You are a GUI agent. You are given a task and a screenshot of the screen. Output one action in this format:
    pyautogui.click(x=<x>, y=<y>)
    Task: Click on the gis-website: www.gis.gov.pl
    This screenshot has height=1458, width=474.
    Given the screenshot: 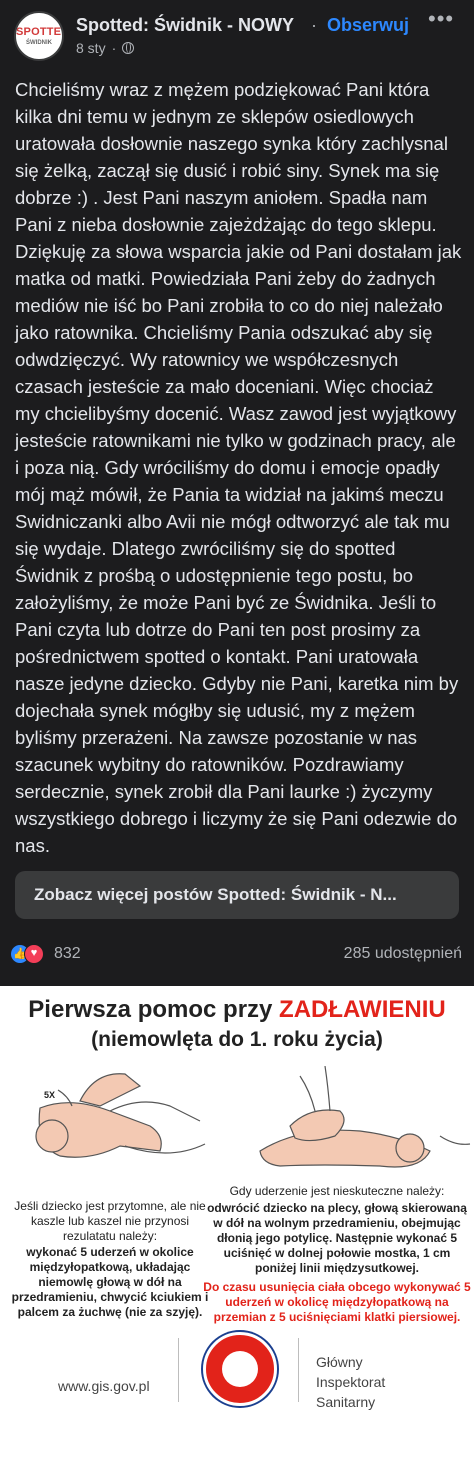 What is the action you would take?
    pyautogui.click(x=104, y=1386)
    